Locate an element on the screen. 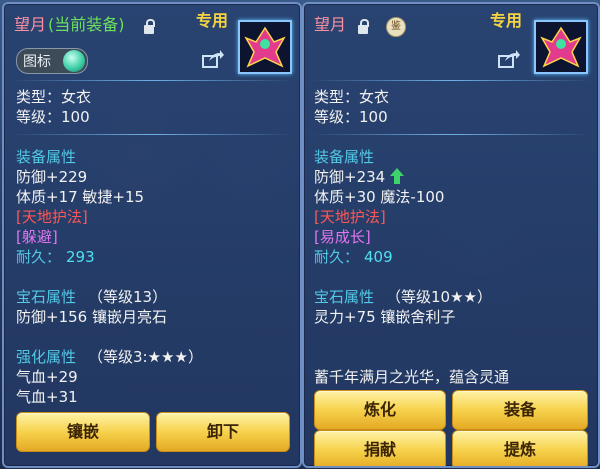  item-description: 蓄千年满月之光华，蕴含灵通 is located at coordinates (412, 377).